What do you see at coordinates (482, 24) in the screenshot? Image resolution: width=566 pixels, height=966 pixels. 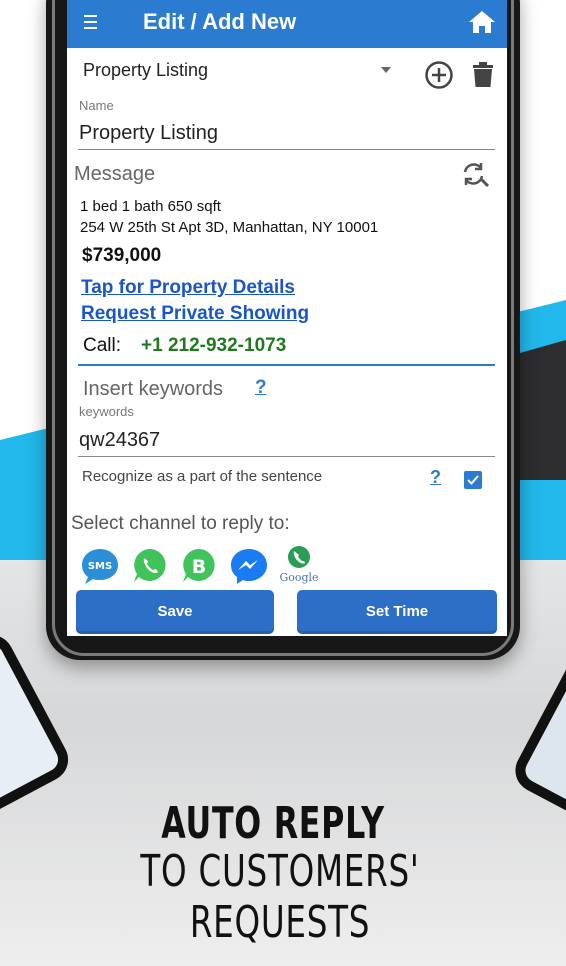 I see `home-icon` at bounding box center [482, 24].